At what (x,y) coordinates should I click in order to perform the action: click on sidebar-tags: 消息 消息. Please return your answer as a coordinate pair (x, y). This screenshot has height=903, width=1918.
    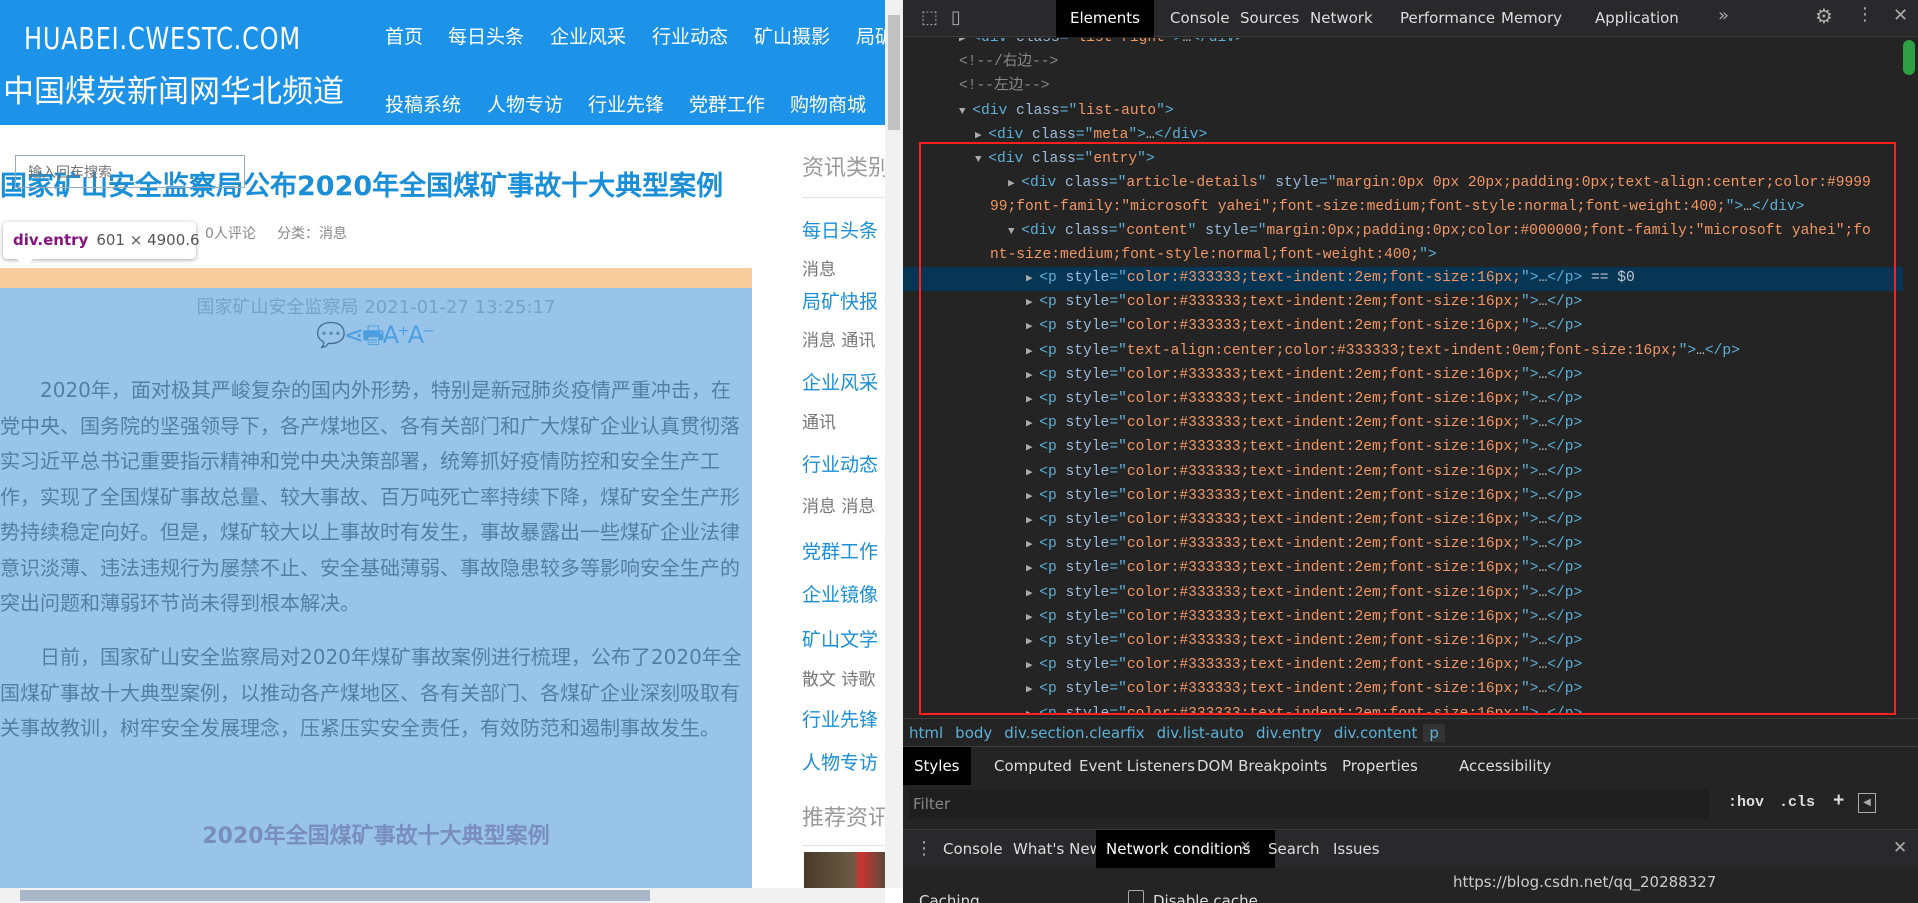
    Looking at the image, I should click on (843, 504).